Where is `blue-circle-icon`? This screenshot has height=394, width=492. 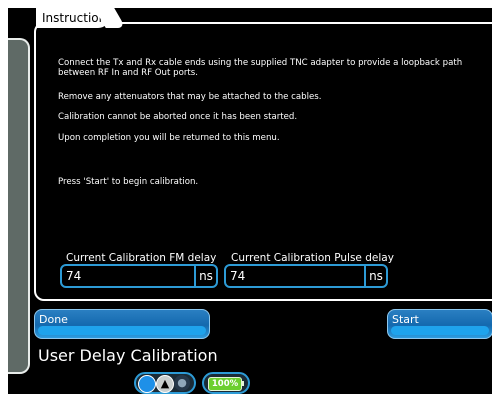
blue-circle-icon is located at coordinates (147, 384).